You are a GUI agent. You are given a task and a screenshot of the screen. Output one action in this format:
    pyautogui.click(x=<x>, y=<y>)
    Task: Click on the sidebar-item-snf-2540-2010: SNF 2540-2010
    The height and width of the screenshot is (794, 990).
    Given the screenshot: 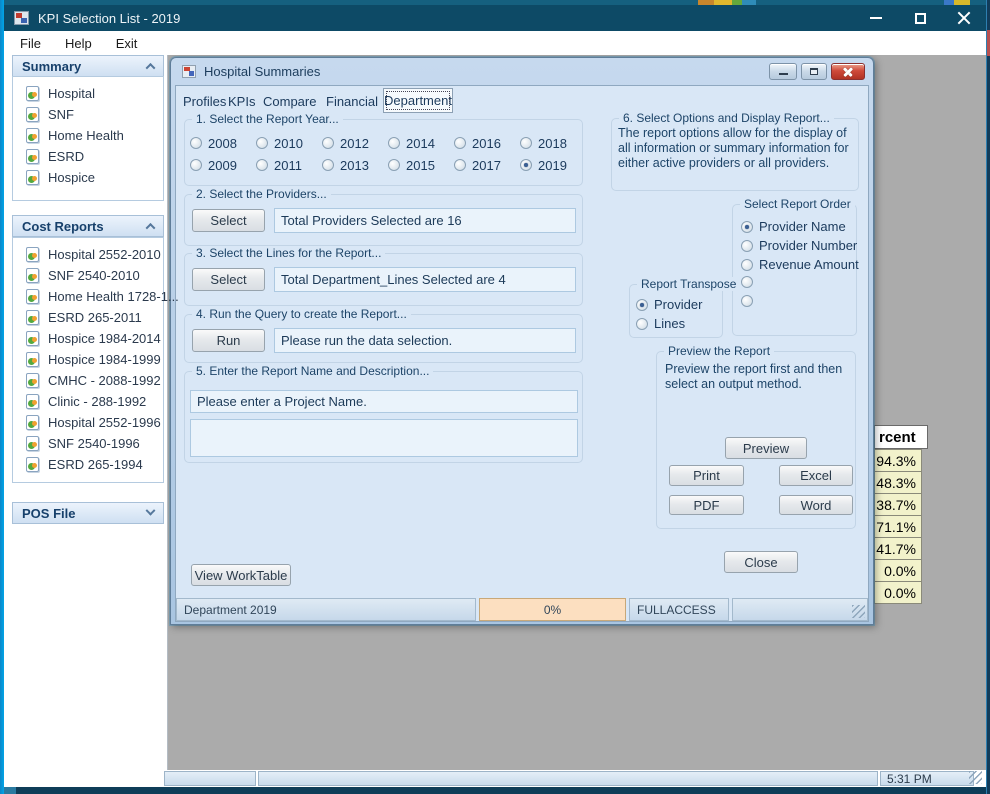 What is the action you would take?
    pyautogui.click(x=88, y=275)
    